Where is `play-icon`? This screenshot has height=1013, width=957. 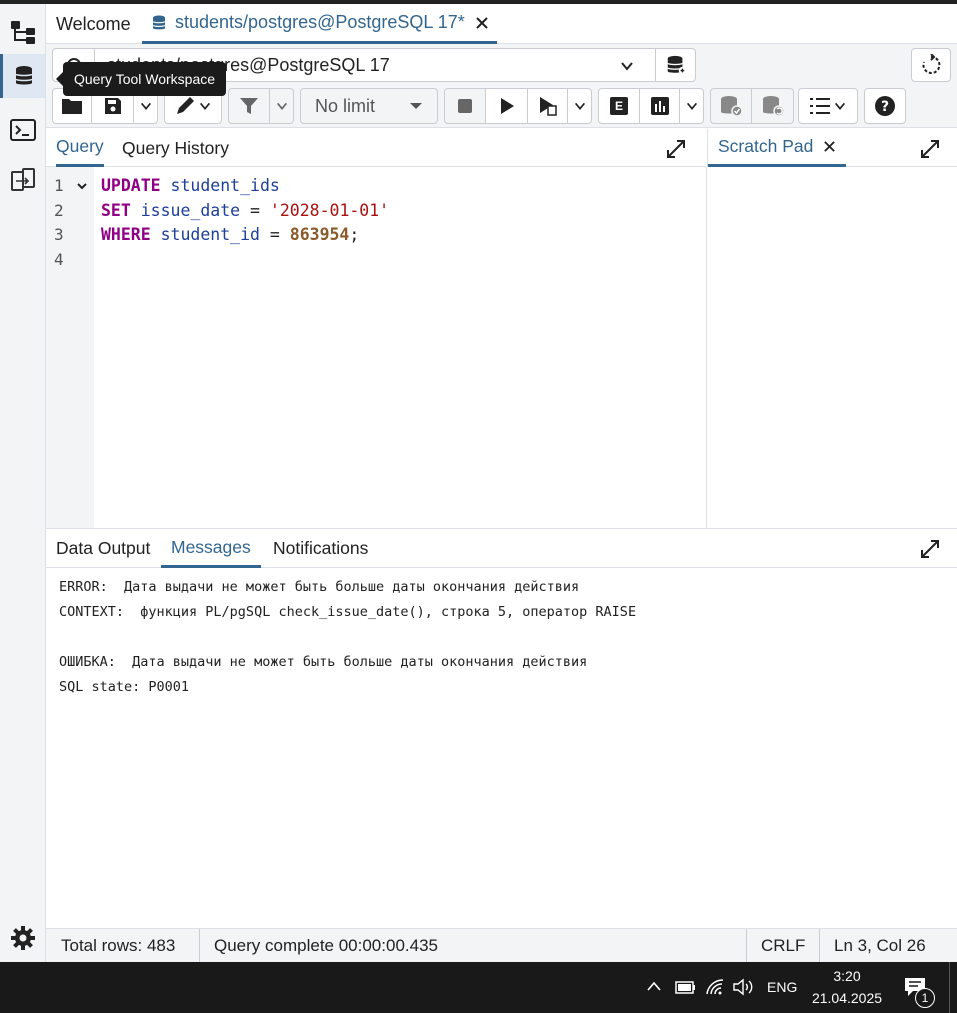
play-icon is located at coordinates (507, 106).